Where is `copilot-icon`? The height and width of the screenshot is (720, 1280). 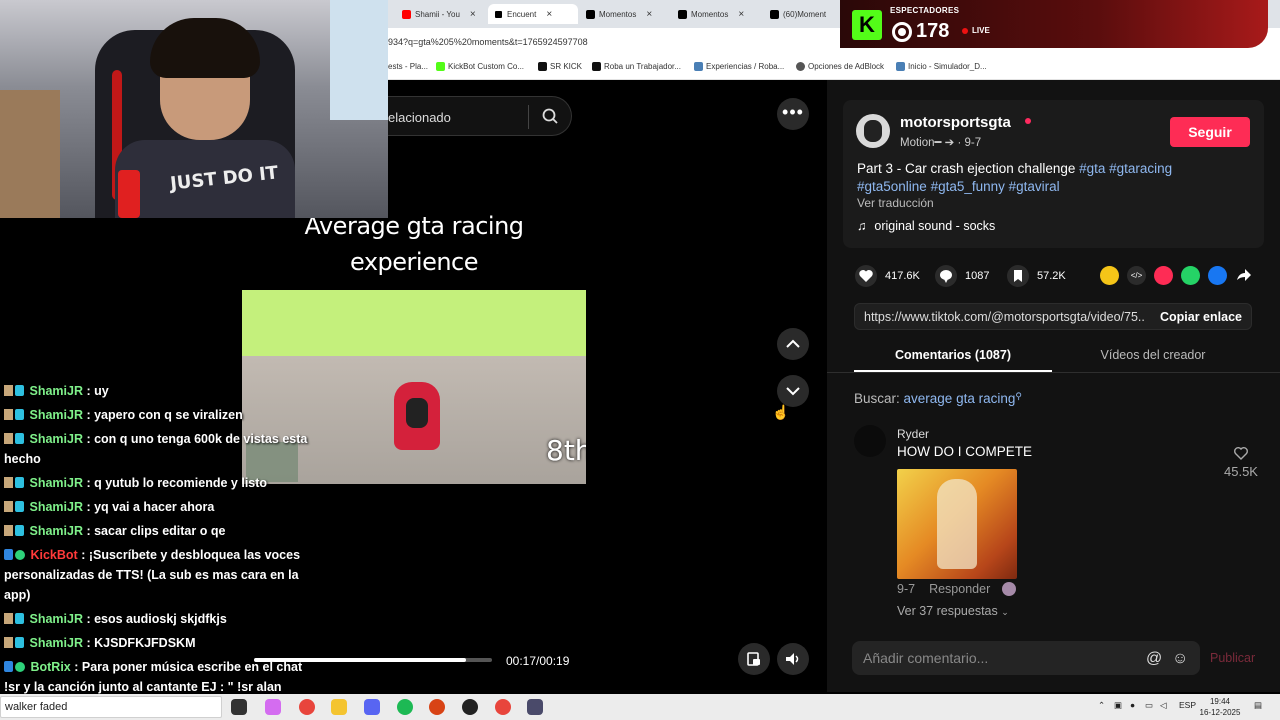
copilot-icon is located at coordinates (273, 707).